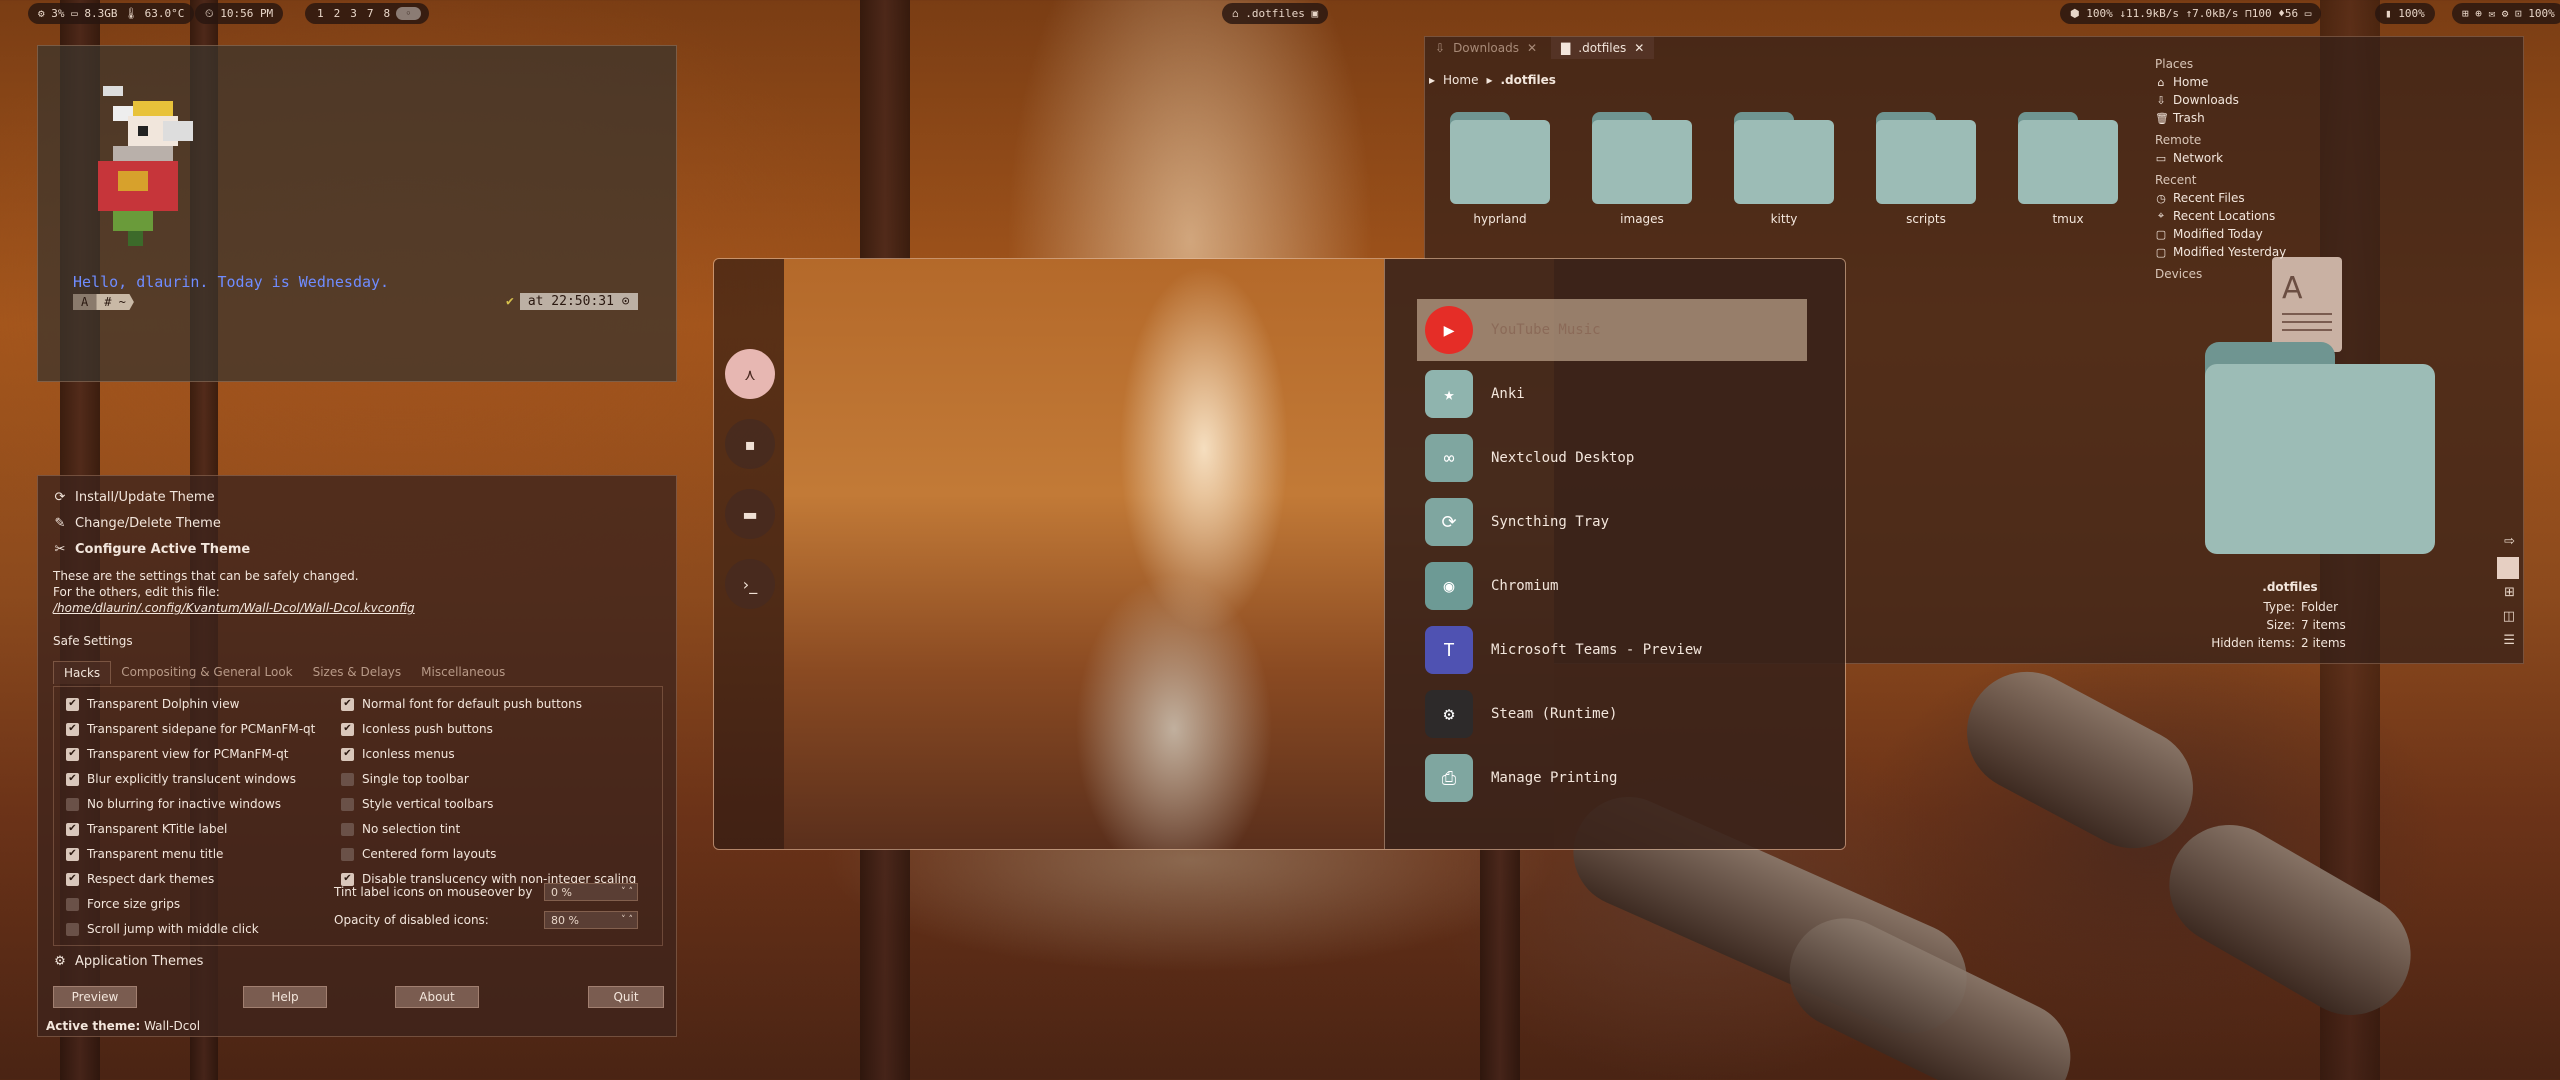  I want to click on recent-locations: ⌖ Recent Locations, so click(2325, 216).